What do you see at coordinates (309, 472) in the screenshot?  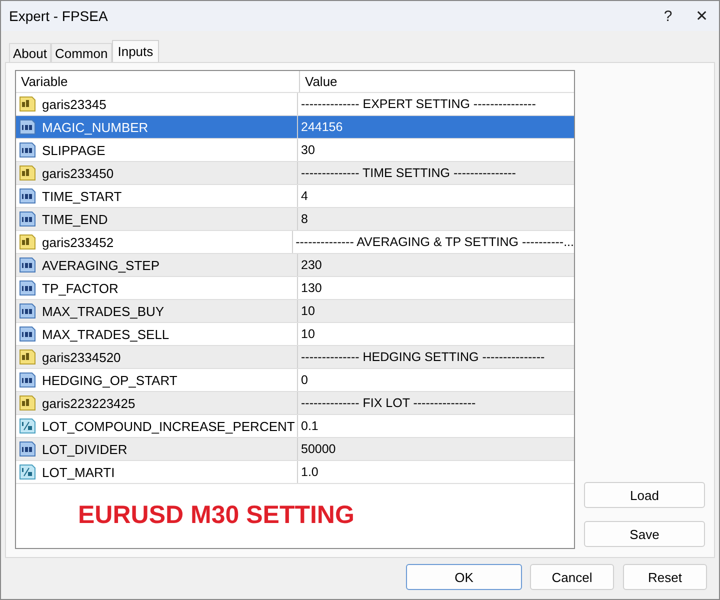 I see `variable-value: 1.0` at bounding box center [309, 472].